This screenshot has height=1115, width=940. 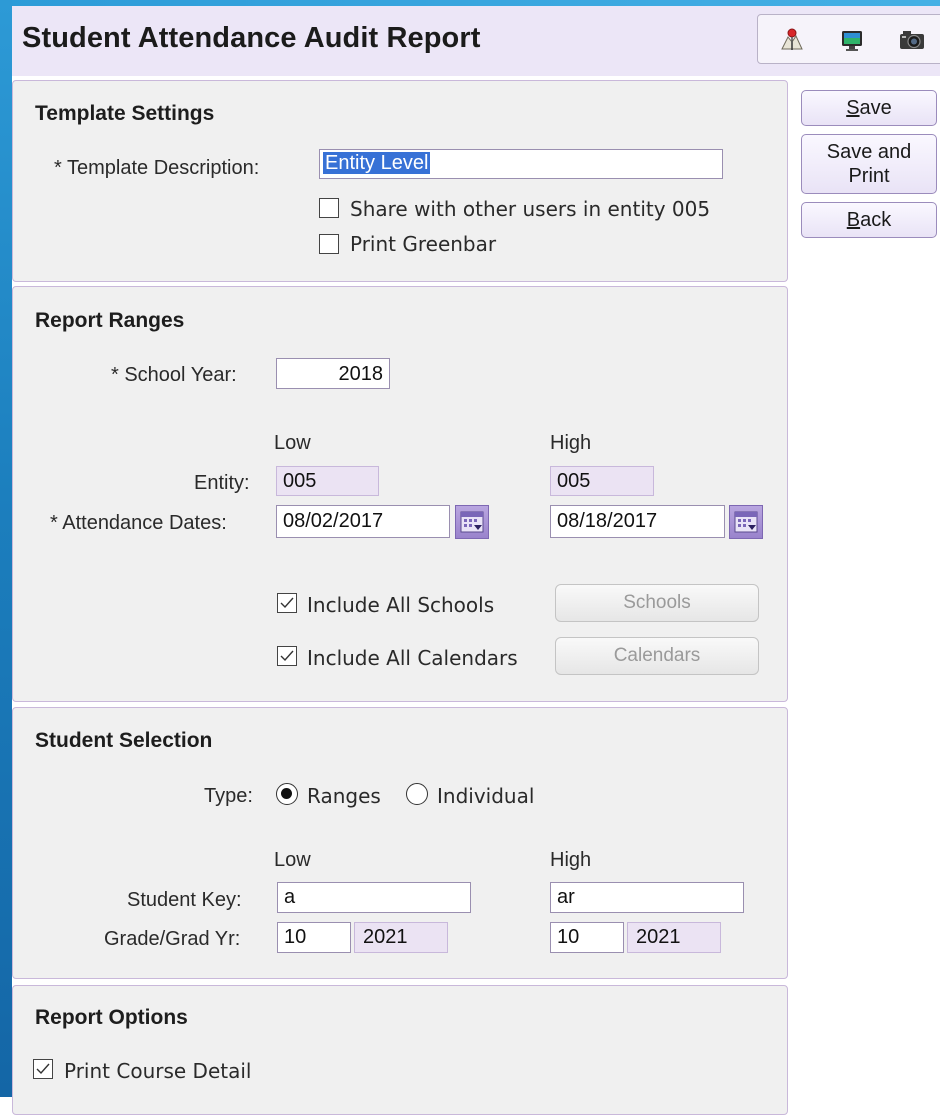 What do you see at coordinates (228, 796) in the screenshot?
I see `type-label: Type:` at bounding box center [228, 796].